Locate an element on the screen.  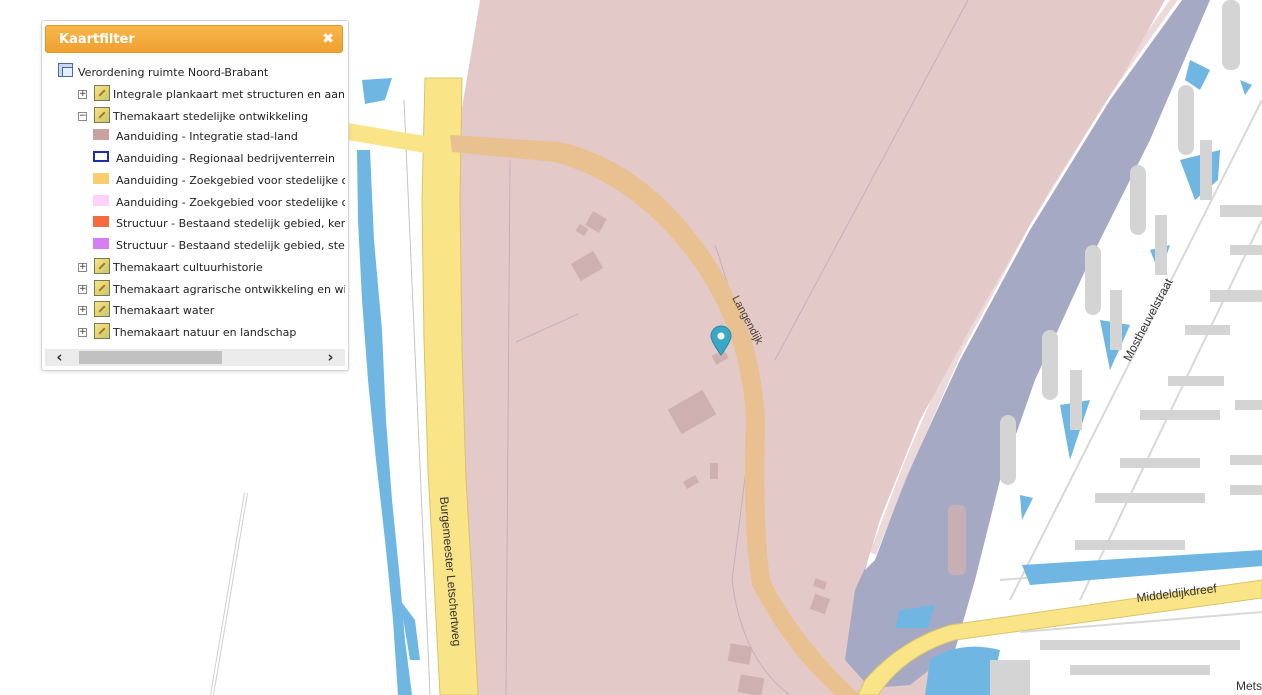
horizontal-scrollbar: ‹ › is located at coordinates (195, 357).